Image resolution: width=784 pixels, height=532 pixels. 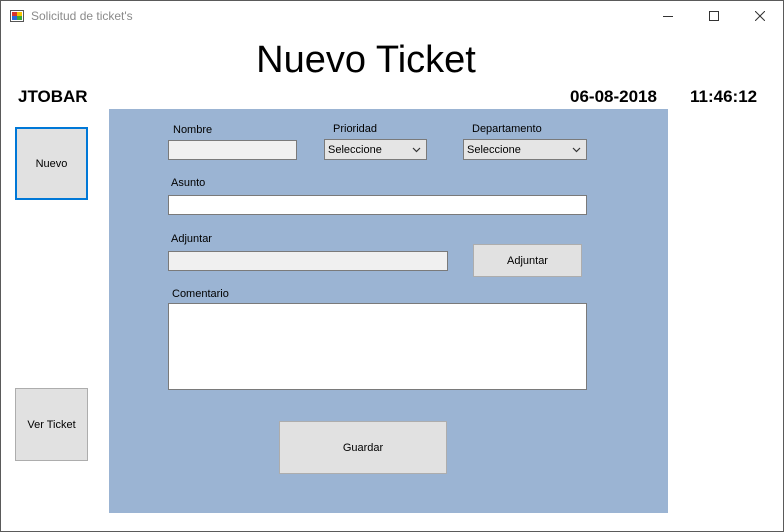 I want to click on view-ticket-button-label: Ver Ticket, so click(x=51, y=424).